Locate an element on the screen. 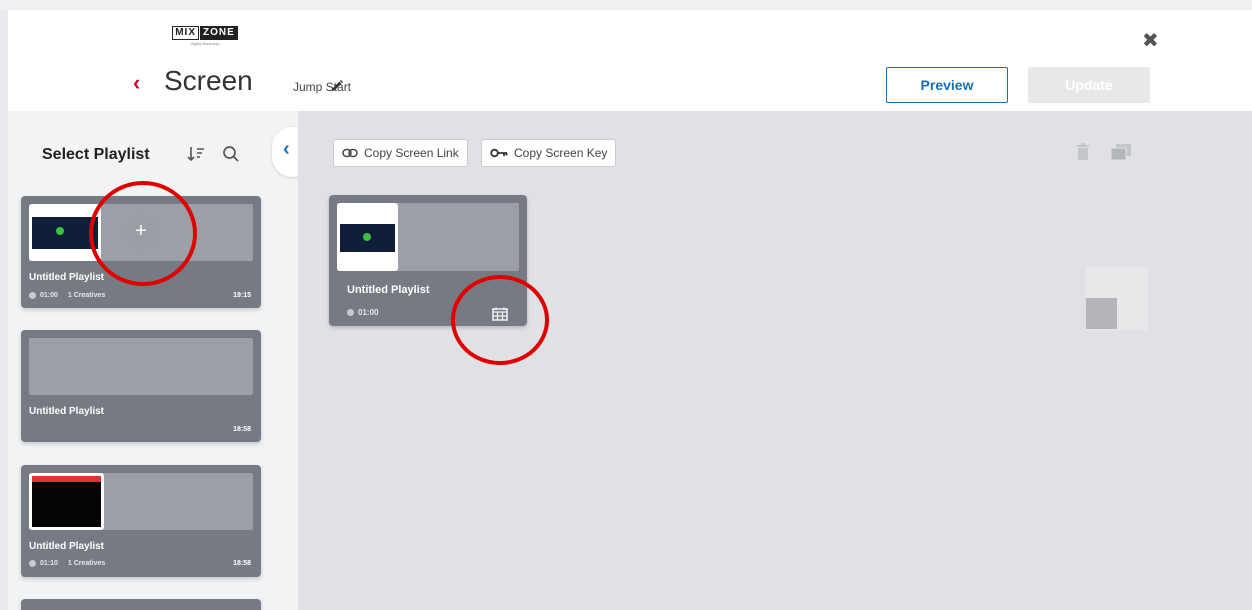  copy-screen-key-button: Copy Screen Key is located at coordinates (549, 153).